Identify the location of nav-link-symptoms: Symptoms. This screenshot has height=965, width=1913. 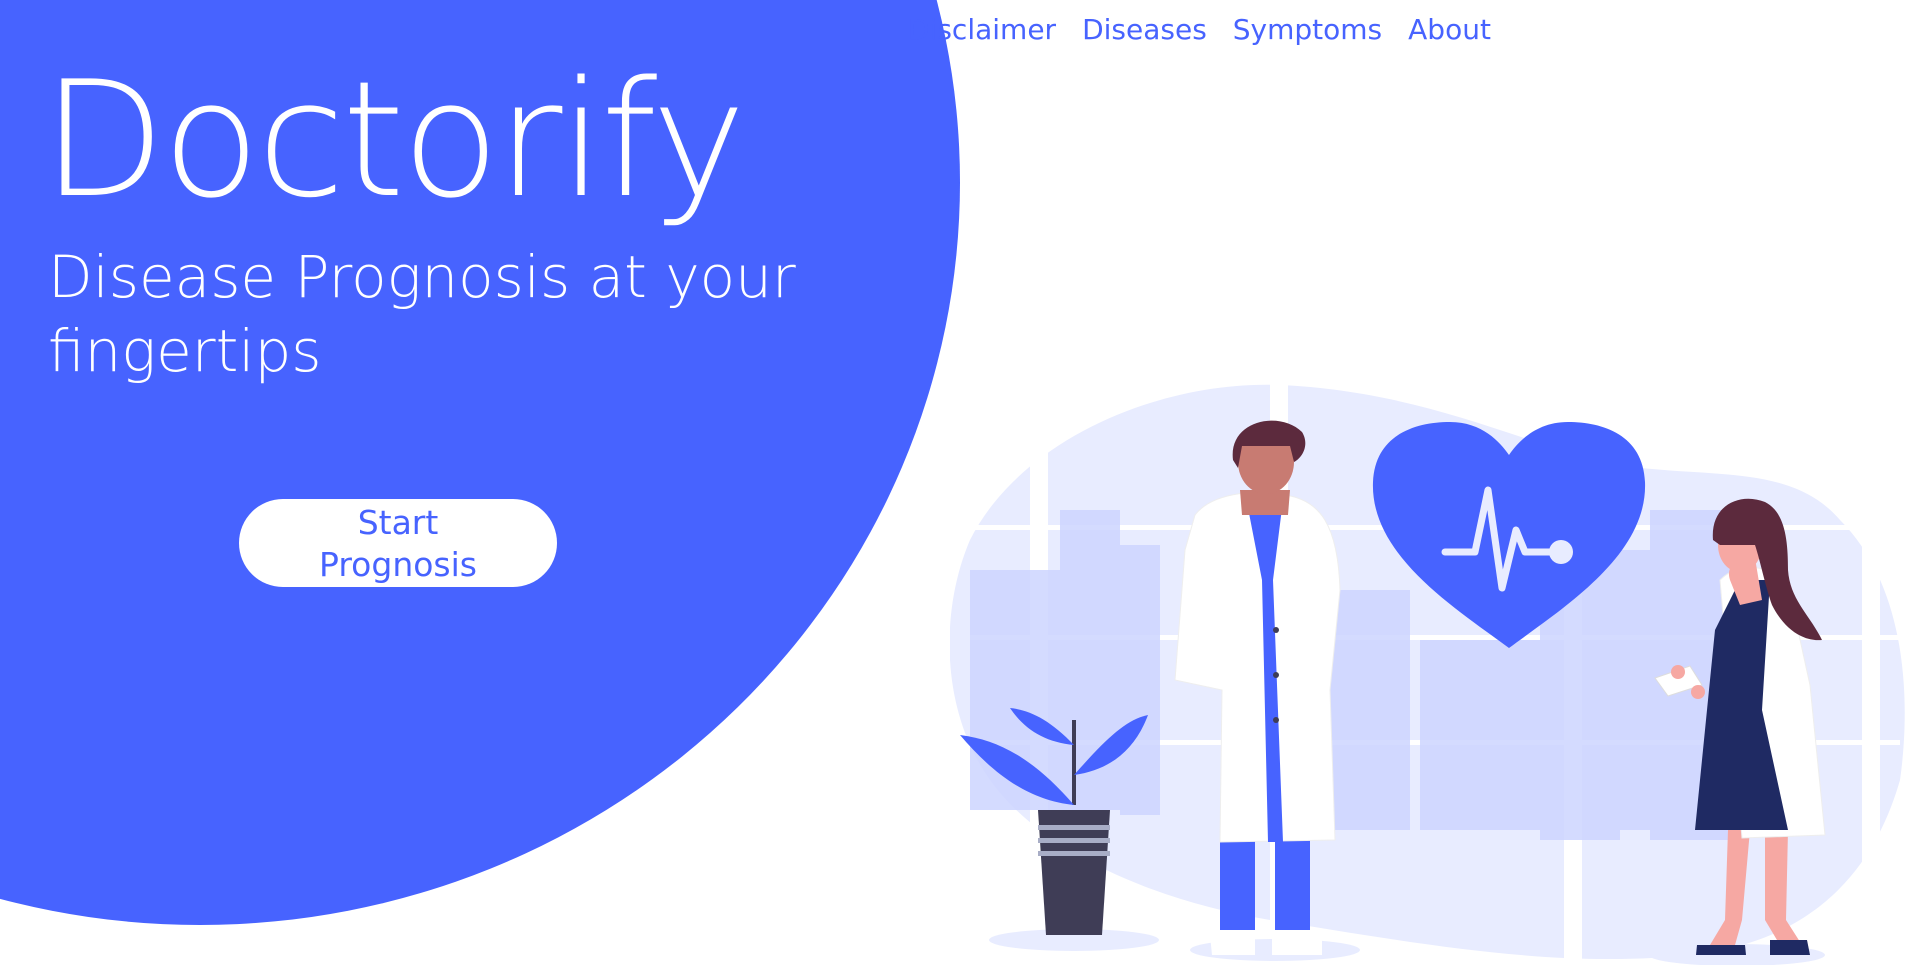
(1307, 30).